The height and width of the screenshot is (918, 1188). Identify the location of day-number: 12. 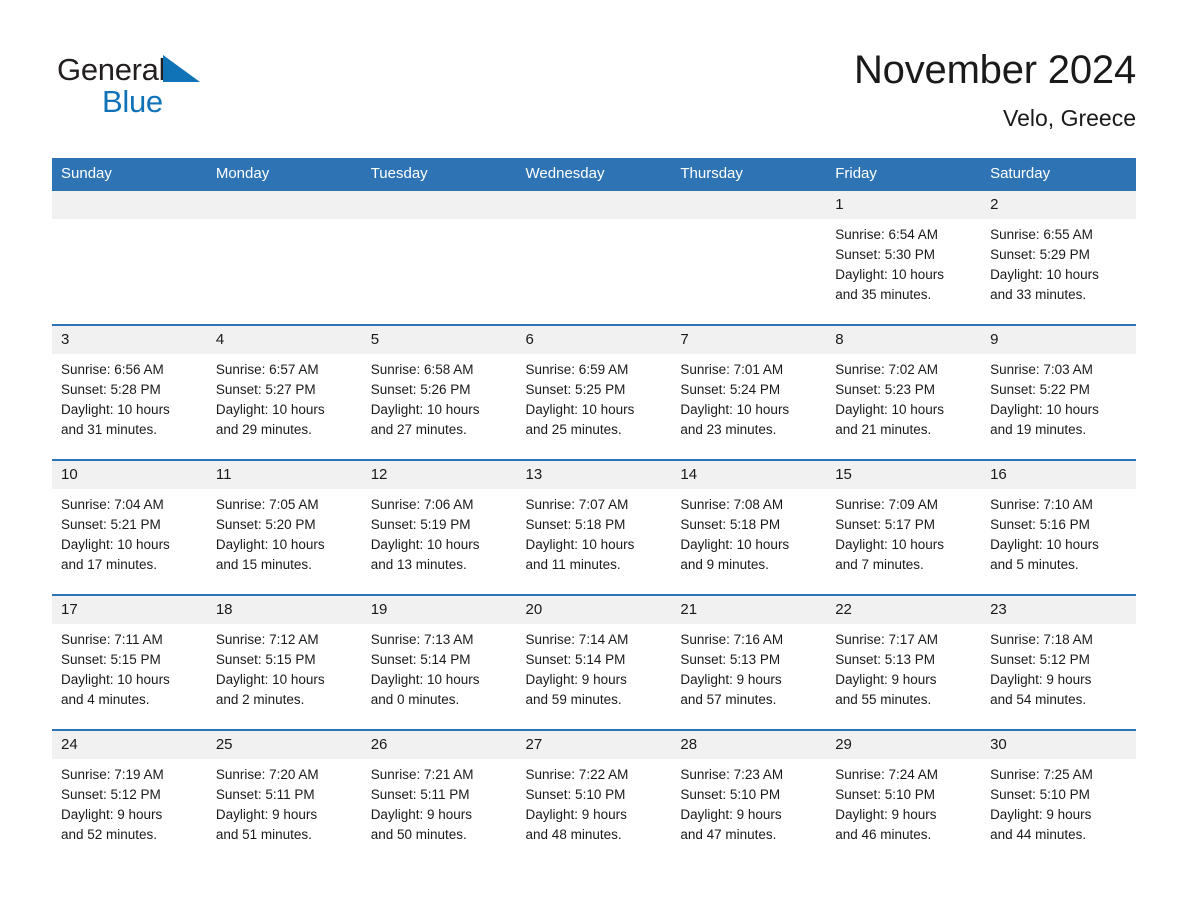
(439, 475).